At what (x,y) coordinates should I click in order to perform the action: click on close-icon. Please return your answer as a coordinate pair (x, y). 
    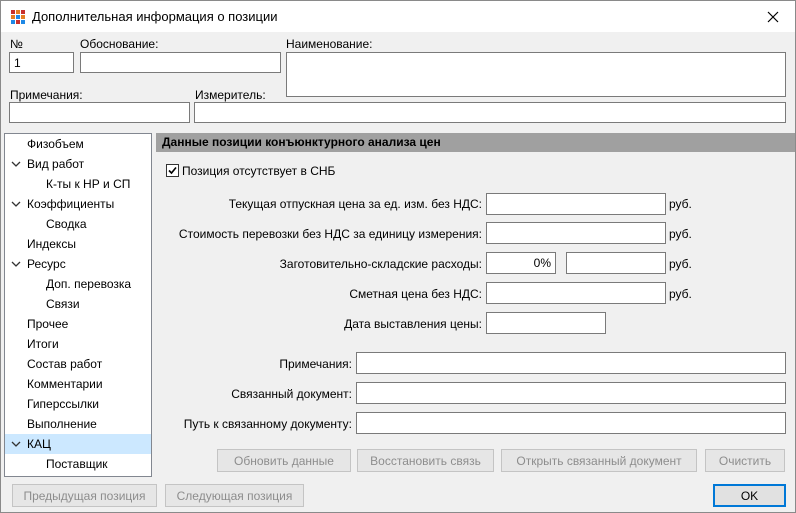
    Looking at the image, I should click on (773, 16).